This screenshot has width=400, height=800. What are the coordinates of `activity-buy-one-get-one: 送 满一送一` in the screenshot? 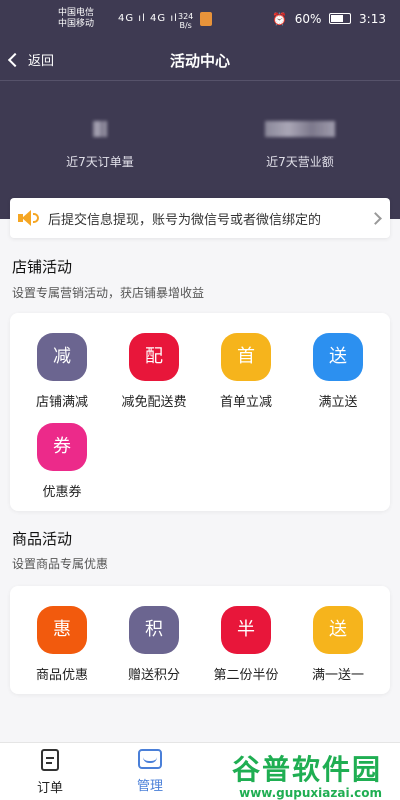 It's located at (338, 644).